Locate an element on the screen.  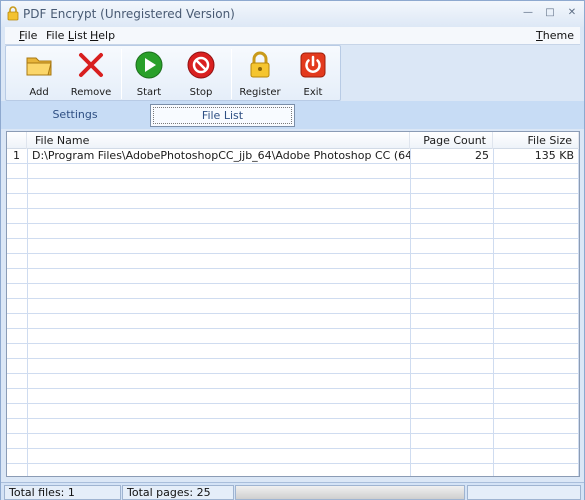
menu-bar: File File List Help Theme is located at coordinates (292, 36).